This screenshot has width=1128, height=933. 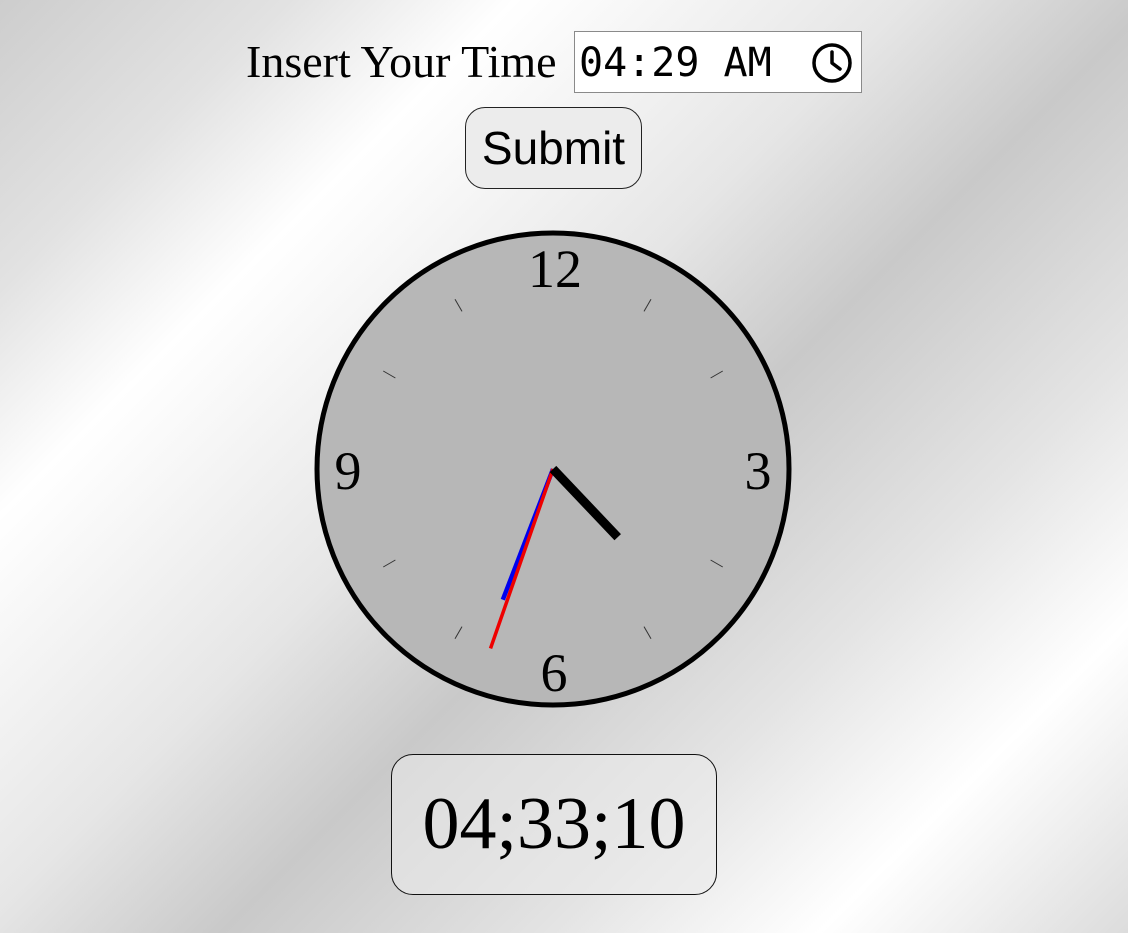 What do you see at coordinates (401, 61) in the screenshot?
I see `time-input-label: Insert Your Time` at bounding box center [401, 61].